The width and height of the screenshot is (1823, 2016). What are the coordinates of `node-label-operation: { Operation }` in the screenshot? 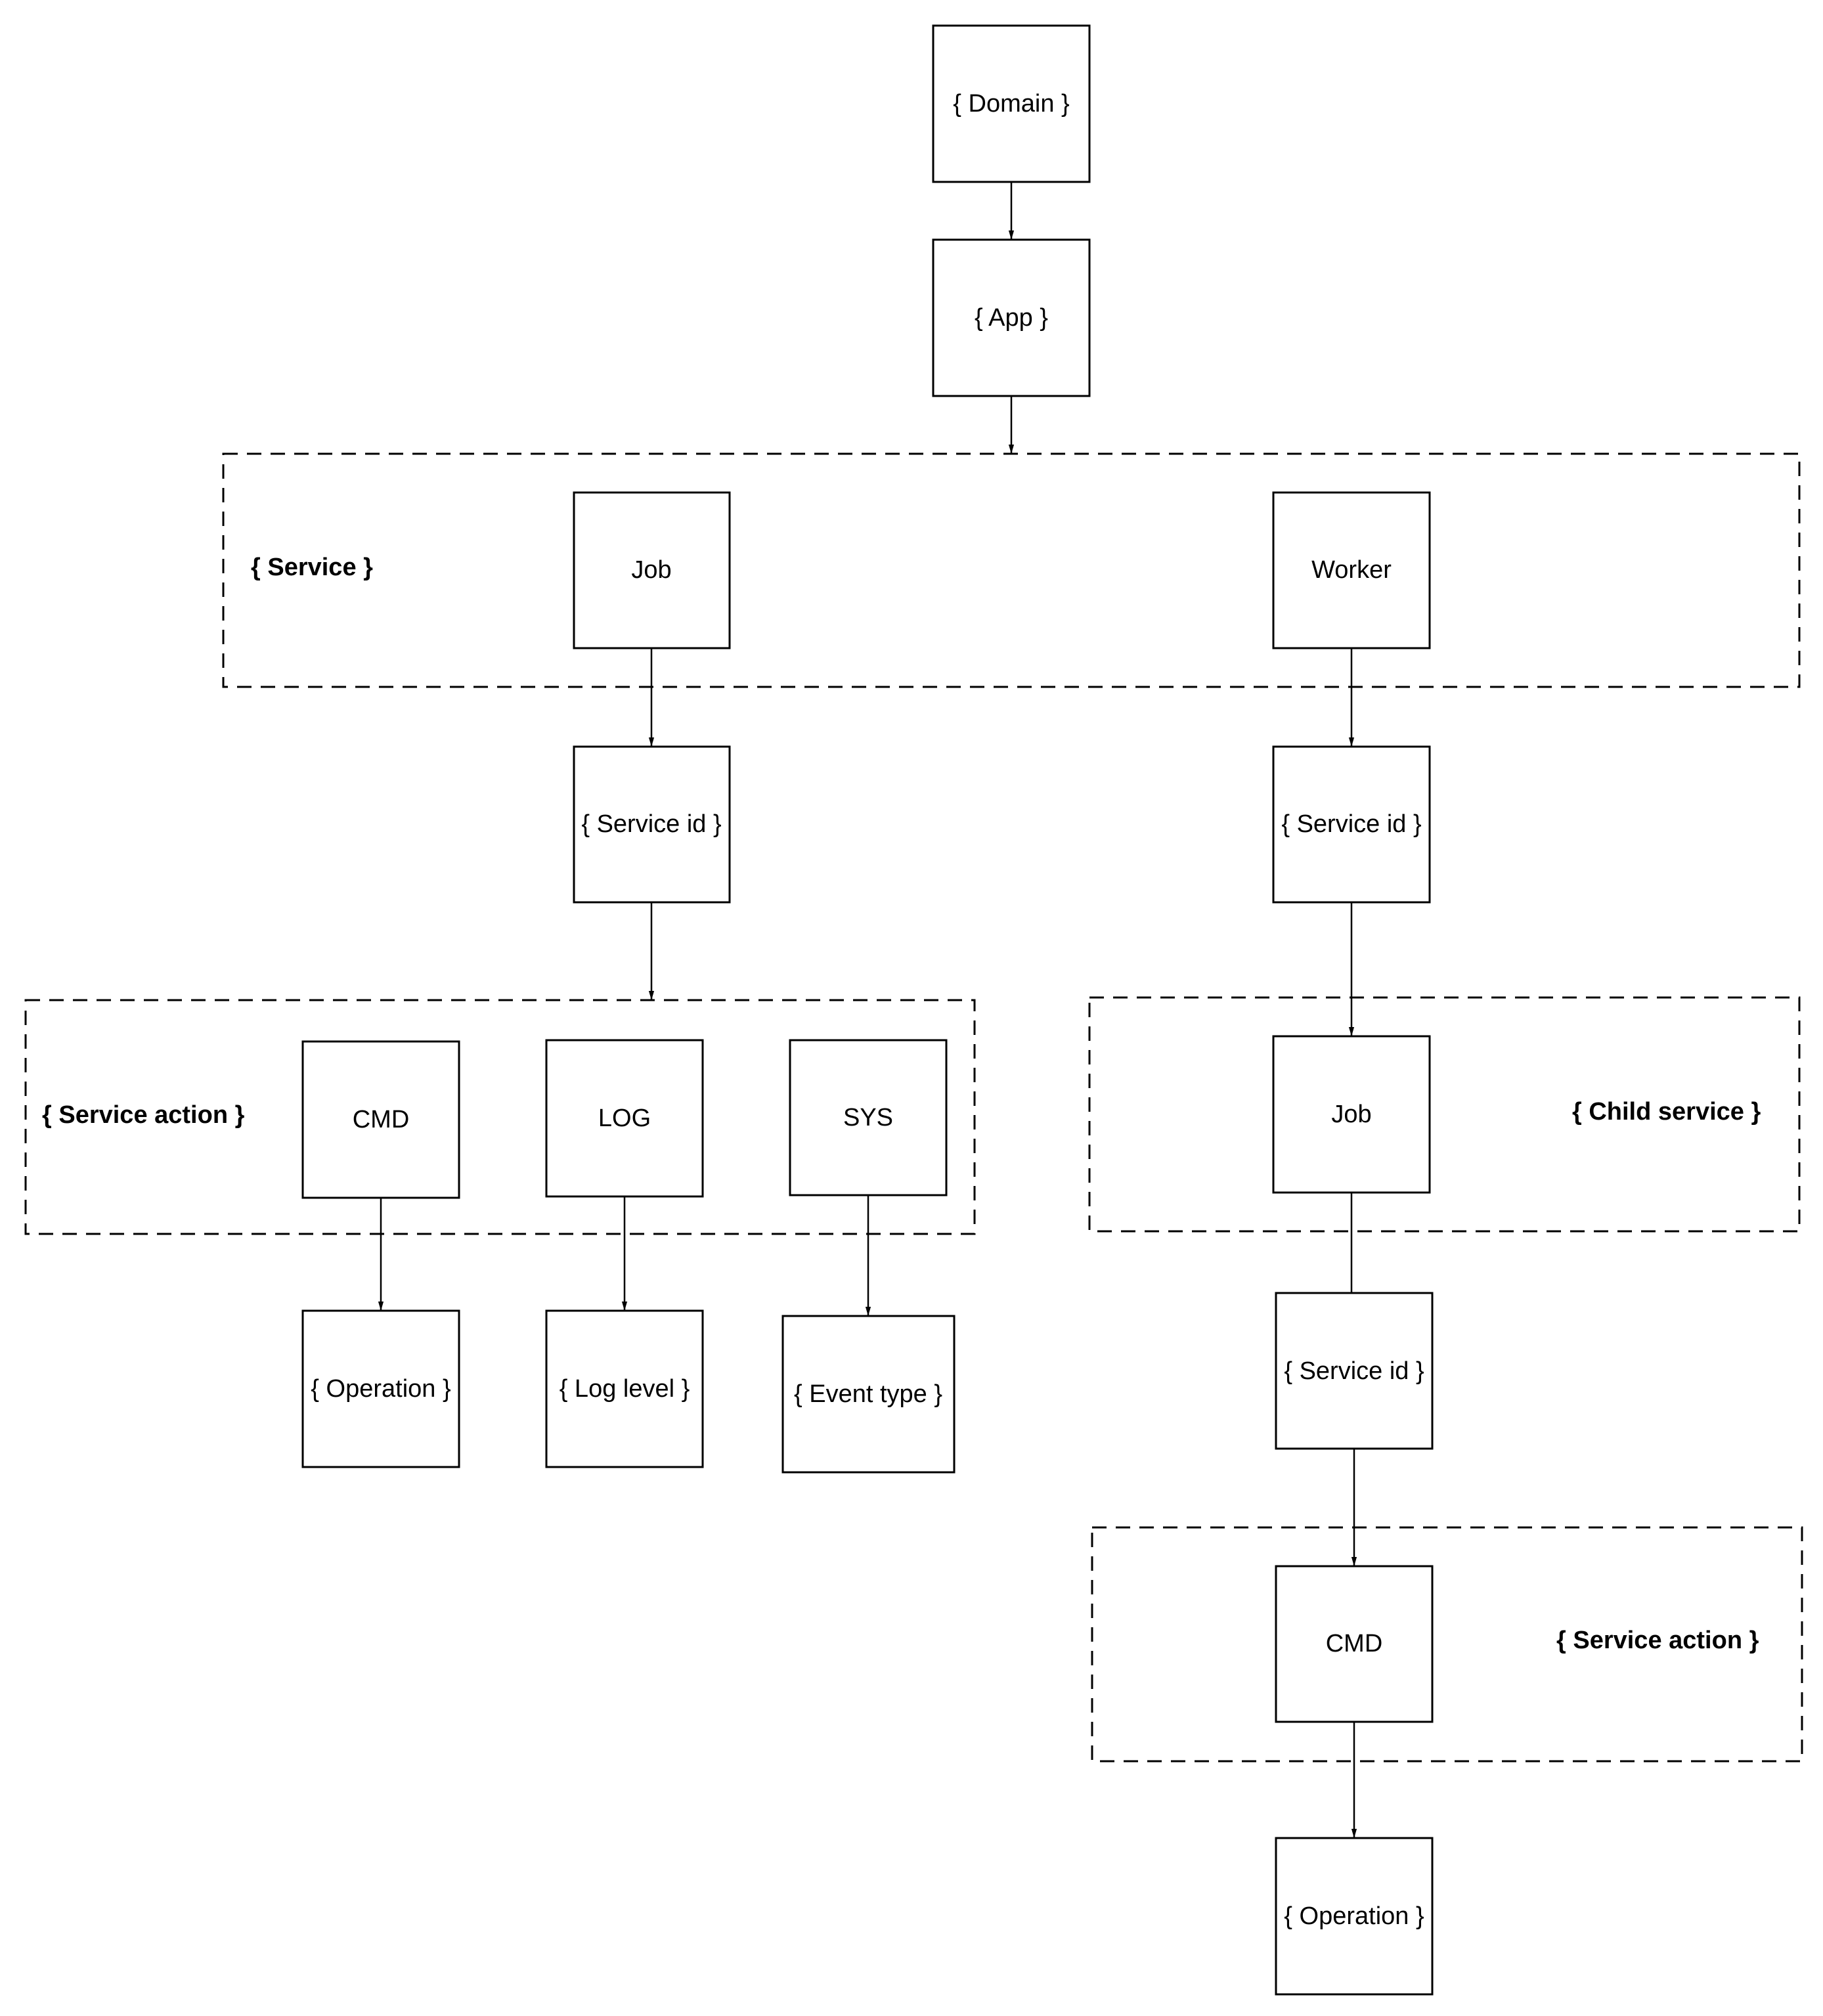 It's located at (381, 1389).